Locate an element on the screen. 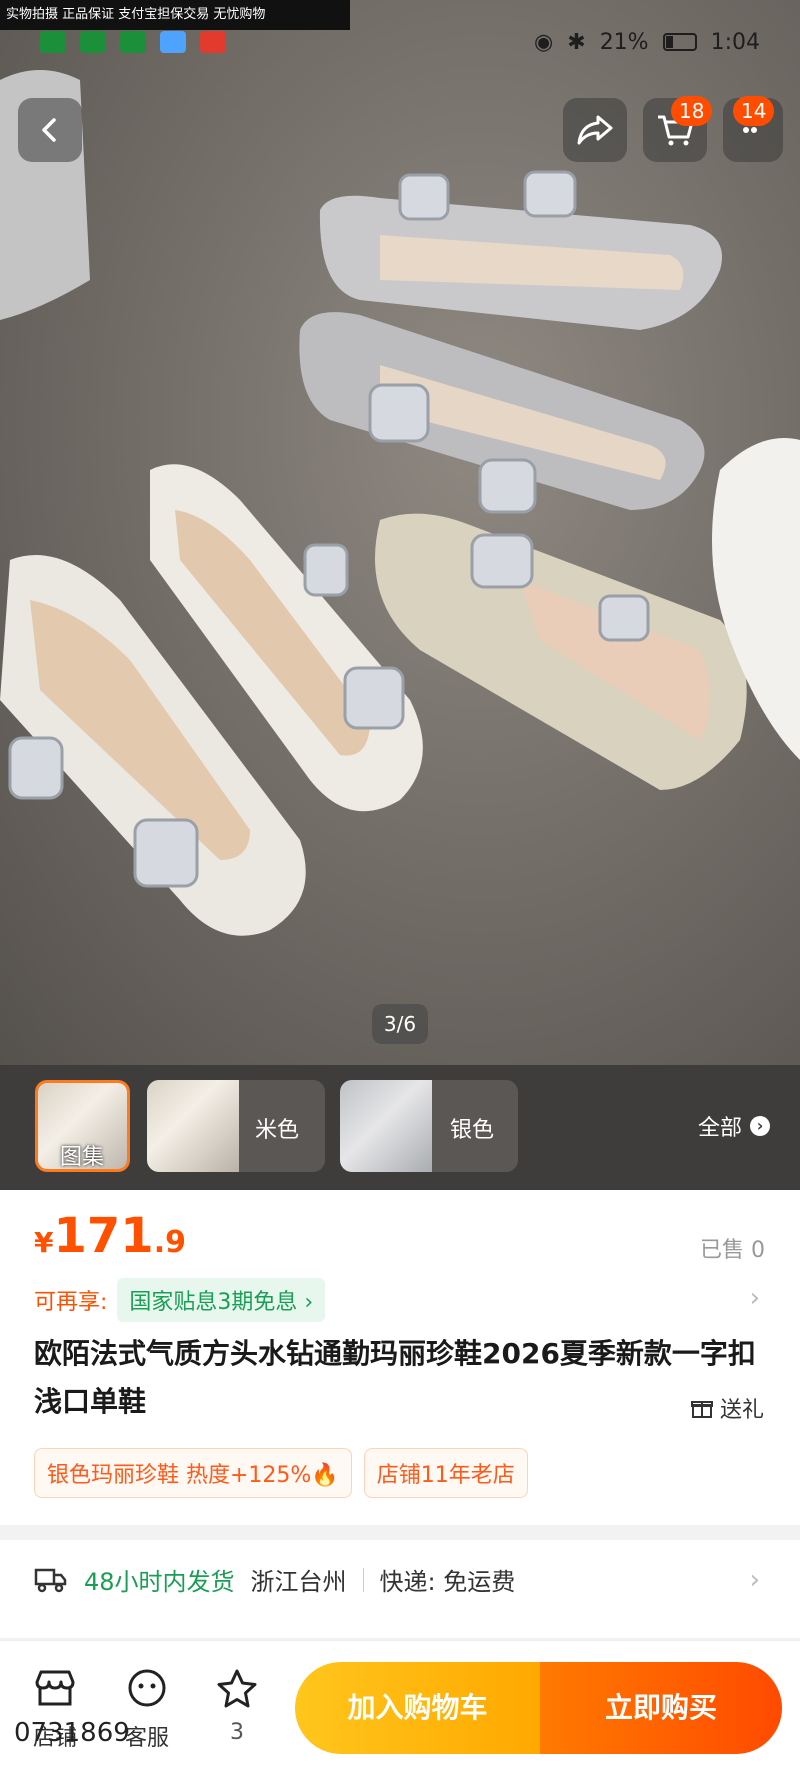  thumb-silver: 银色 is located at coordinates (429, 1126).